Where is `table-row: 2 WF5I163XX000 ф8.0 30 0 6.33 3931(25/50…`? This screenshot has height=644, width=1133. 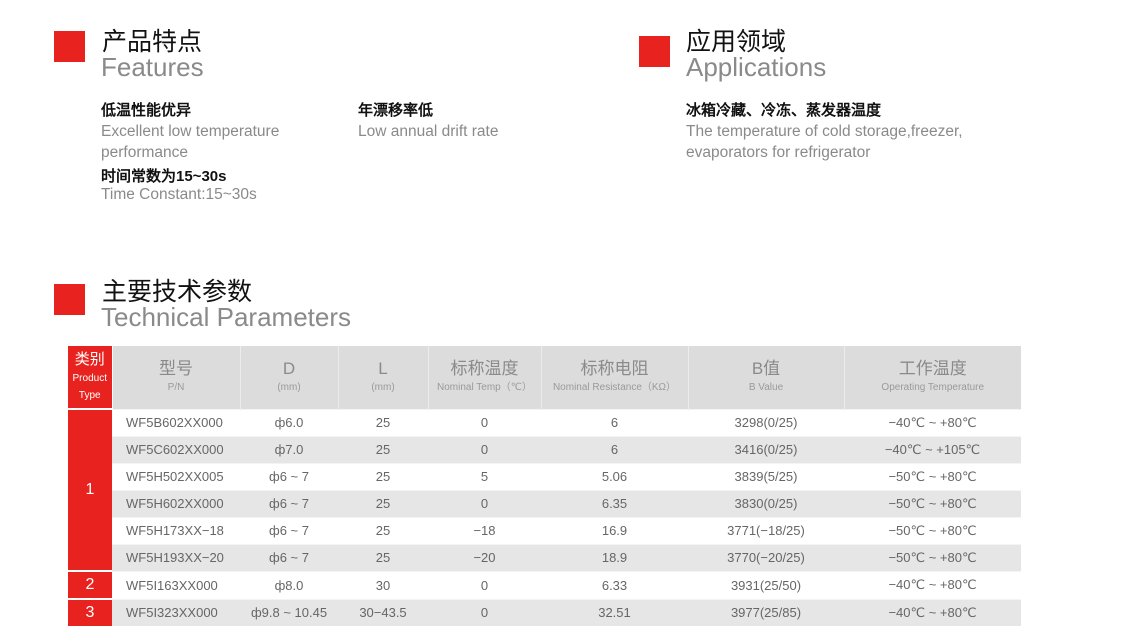 table-row: 2 WF5I163XX000 ф8.0 30 0 6.33 3931(25/50… is located at coordinates (544, 584).